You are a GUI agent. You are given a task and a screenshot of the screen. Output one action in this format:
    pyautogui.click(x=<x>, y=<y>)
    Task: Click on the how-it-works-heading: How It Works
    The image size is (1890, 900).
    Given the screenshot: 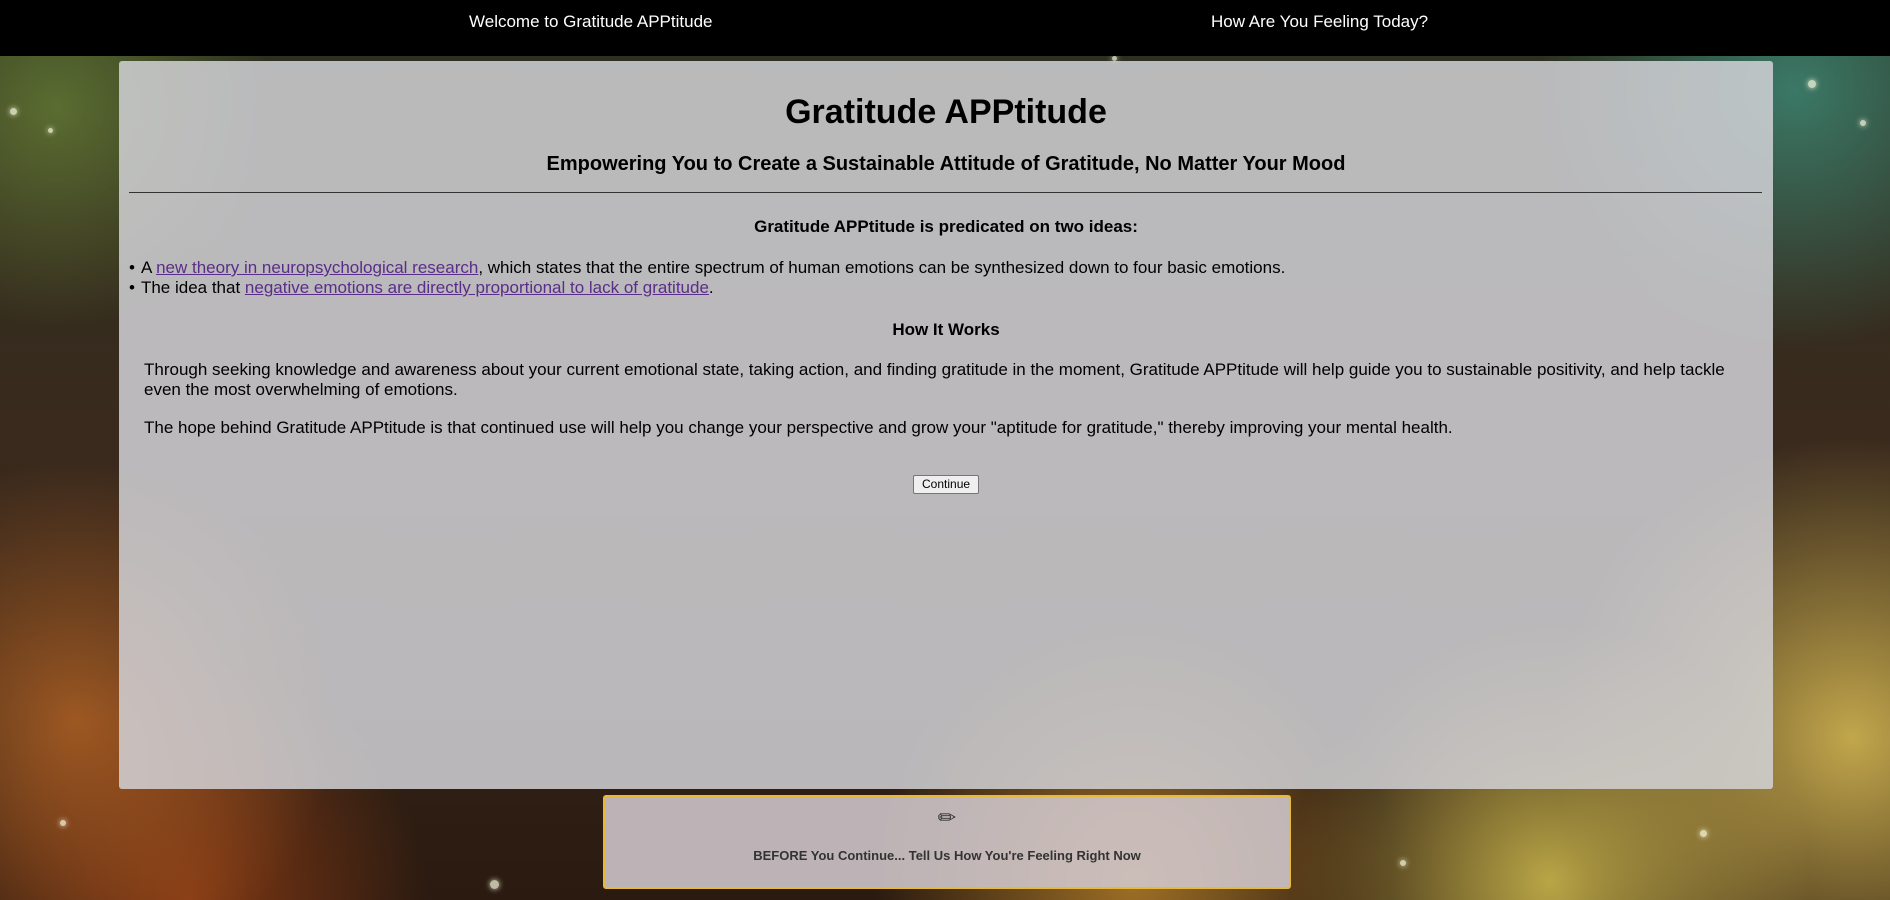 What is the action you would take?
    pyautogui.click(x=946, y=329)
    